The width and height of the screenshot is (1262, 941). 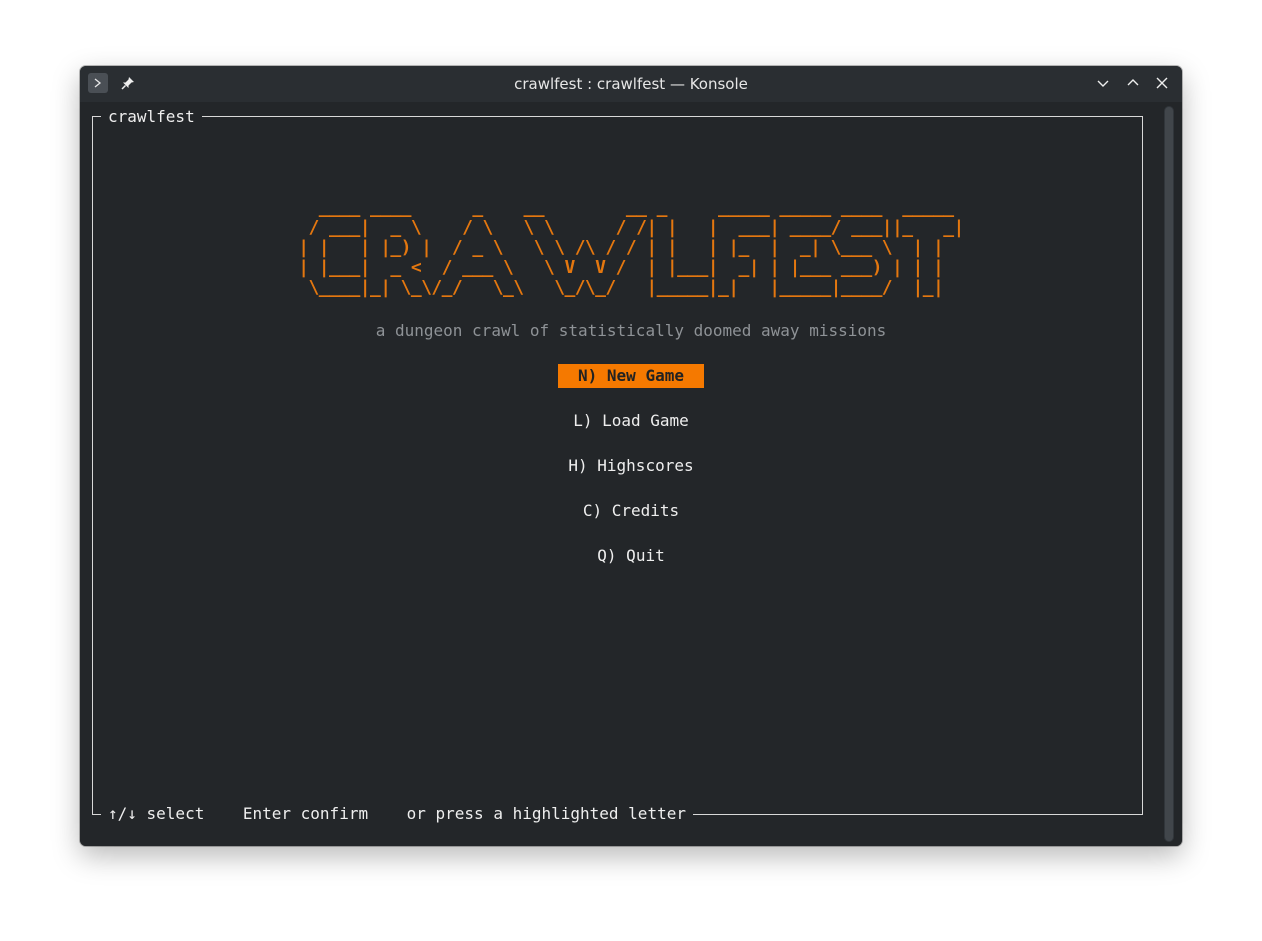 I want to click on frame-title: crawlfest, so click(x=151, y=117).